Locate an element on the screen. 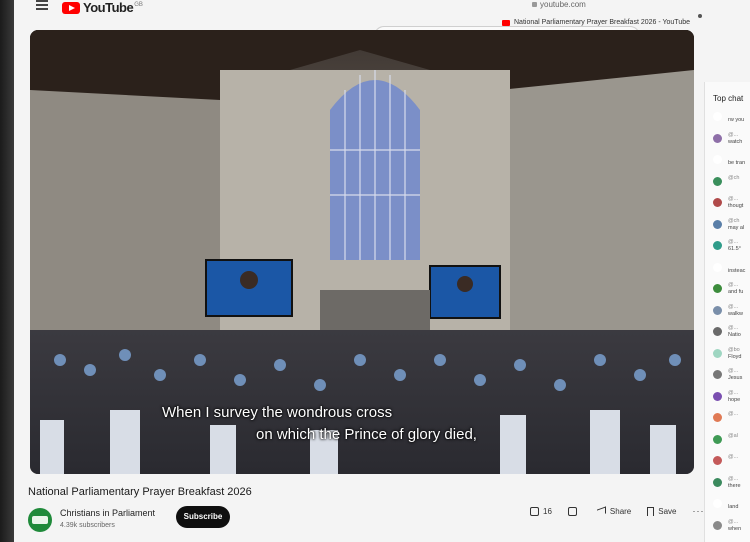  chat-message-text: @... thougt is located at coordinates (735, 203).